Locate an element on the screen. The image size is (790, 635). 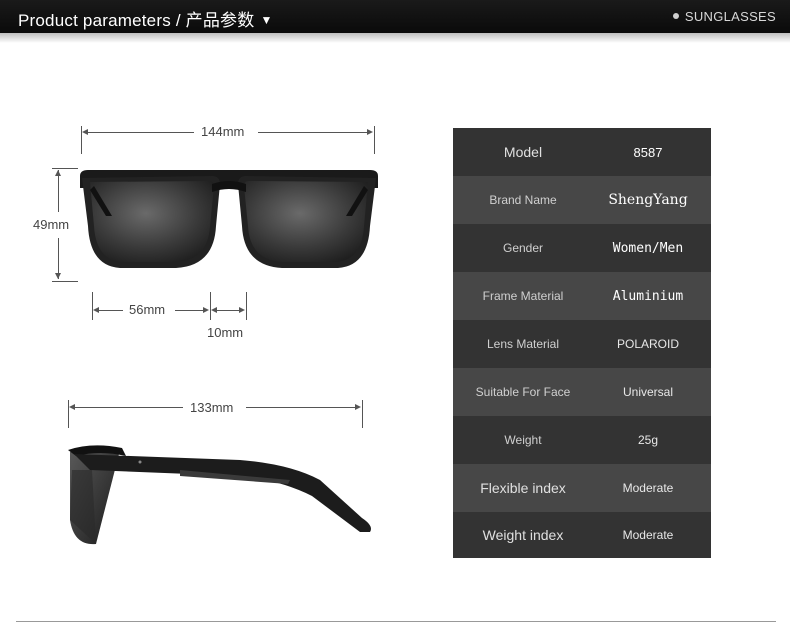
temple-length-label: 133mm is located at coordinates (212, 407).